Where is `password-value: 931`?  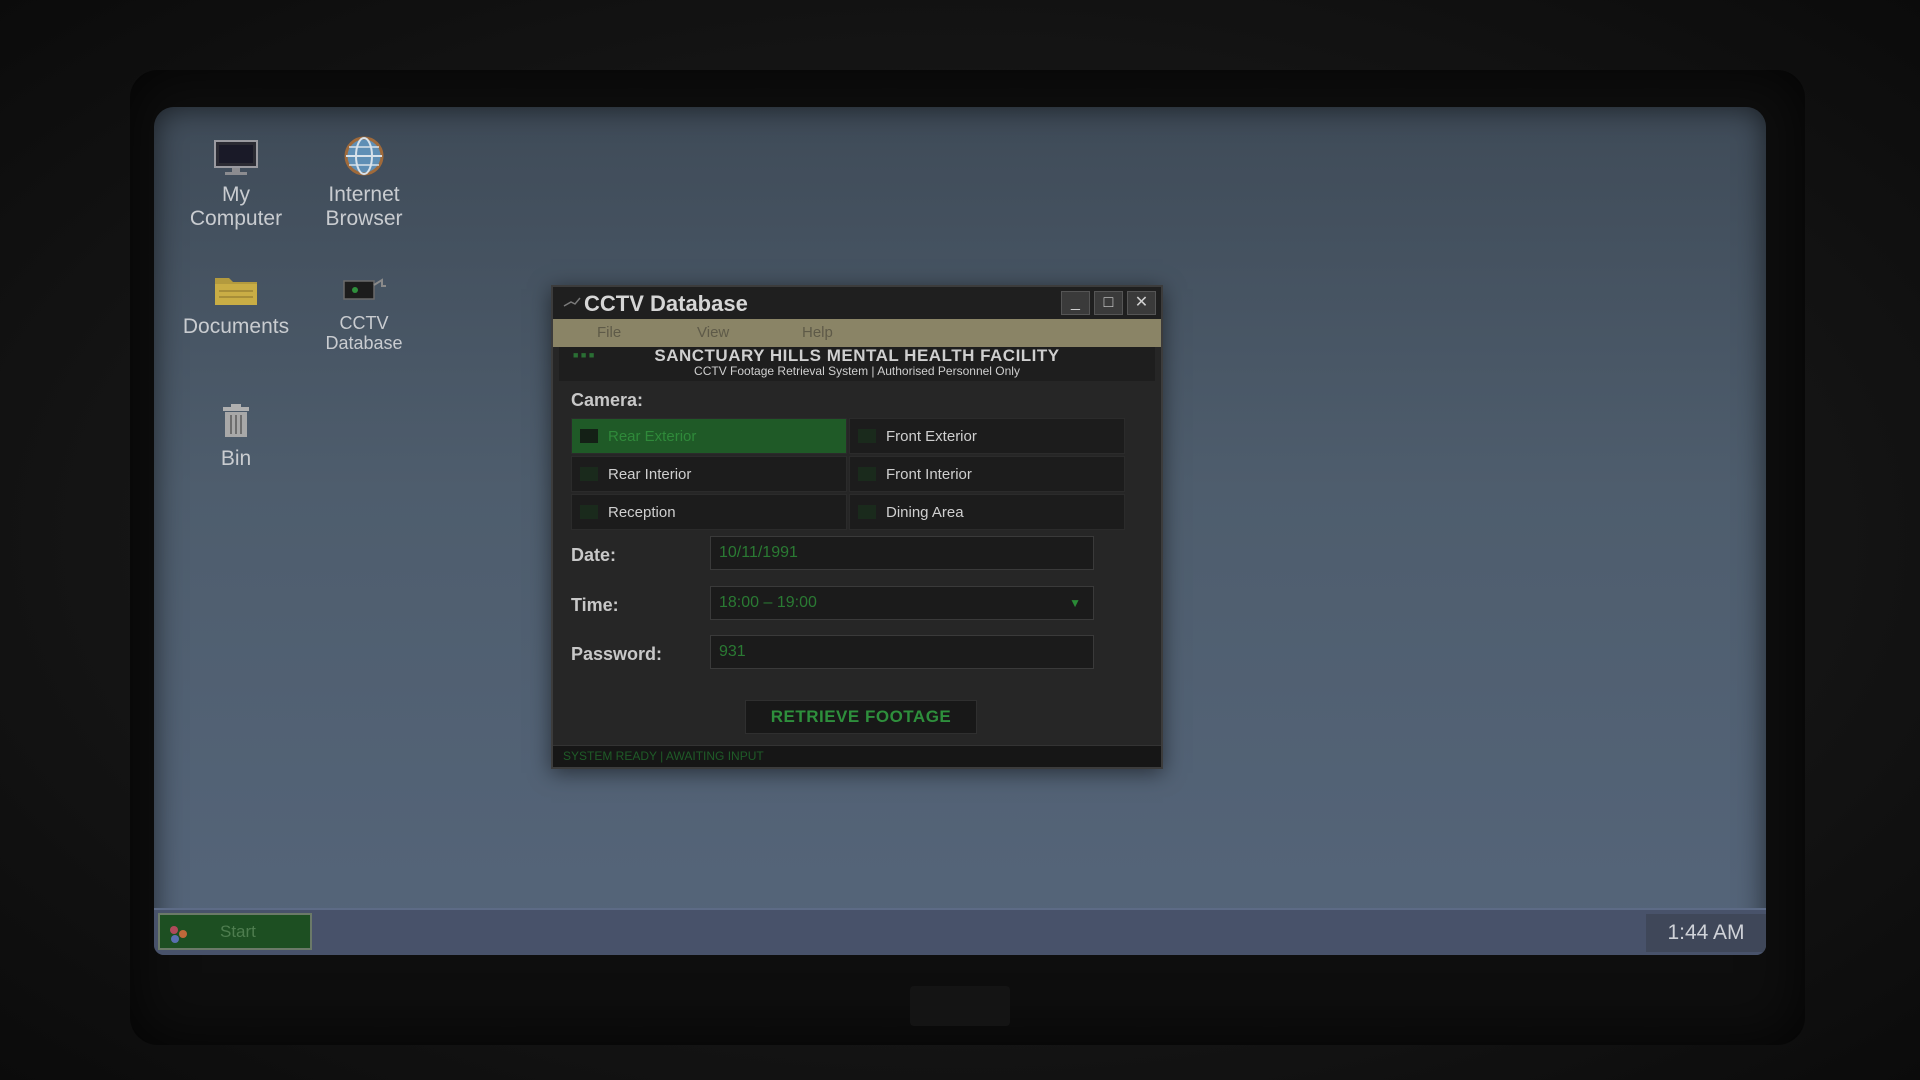
password-value: 931 is located at coordinates (732, 651).